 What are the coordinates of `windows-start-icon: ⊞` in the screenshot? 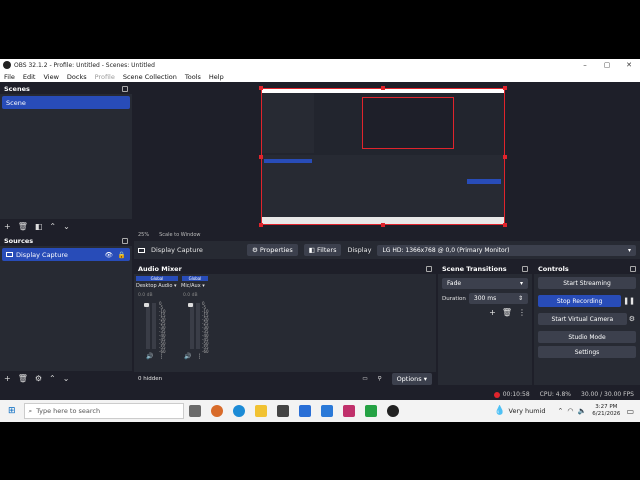 It's located at (12, 411).